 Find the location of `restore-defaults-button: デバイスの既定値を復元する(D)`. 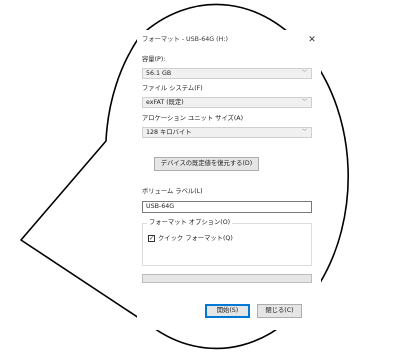

restore-defaults-button: デバイスの既定値を復元する(D) is located at coordinates (206, 164).